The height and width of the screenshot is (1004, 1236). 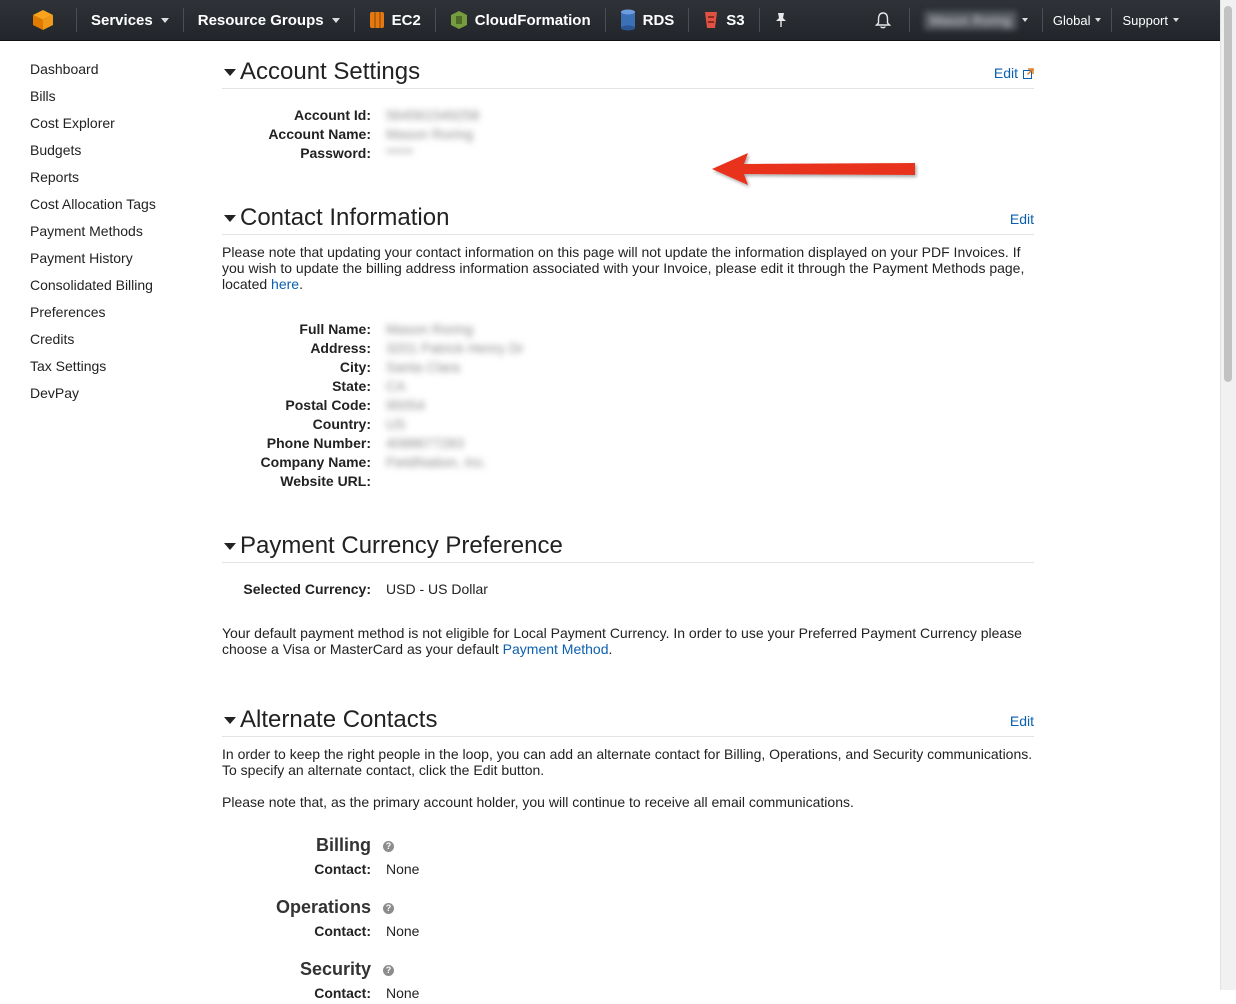 I want to click on field-label: State:, so click(x=351, y=386).